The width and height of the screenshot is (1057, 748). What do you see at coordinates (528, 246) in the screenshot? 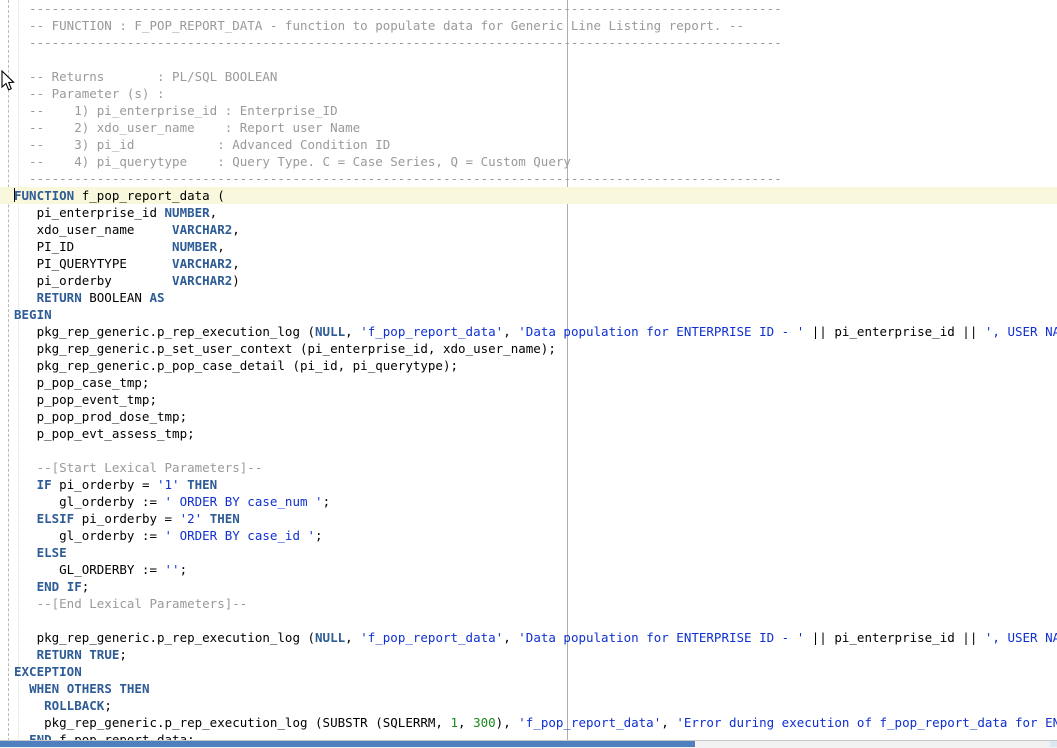
I see `code-line: PI_ID NUMBER,` at bounding box center [528, 246].